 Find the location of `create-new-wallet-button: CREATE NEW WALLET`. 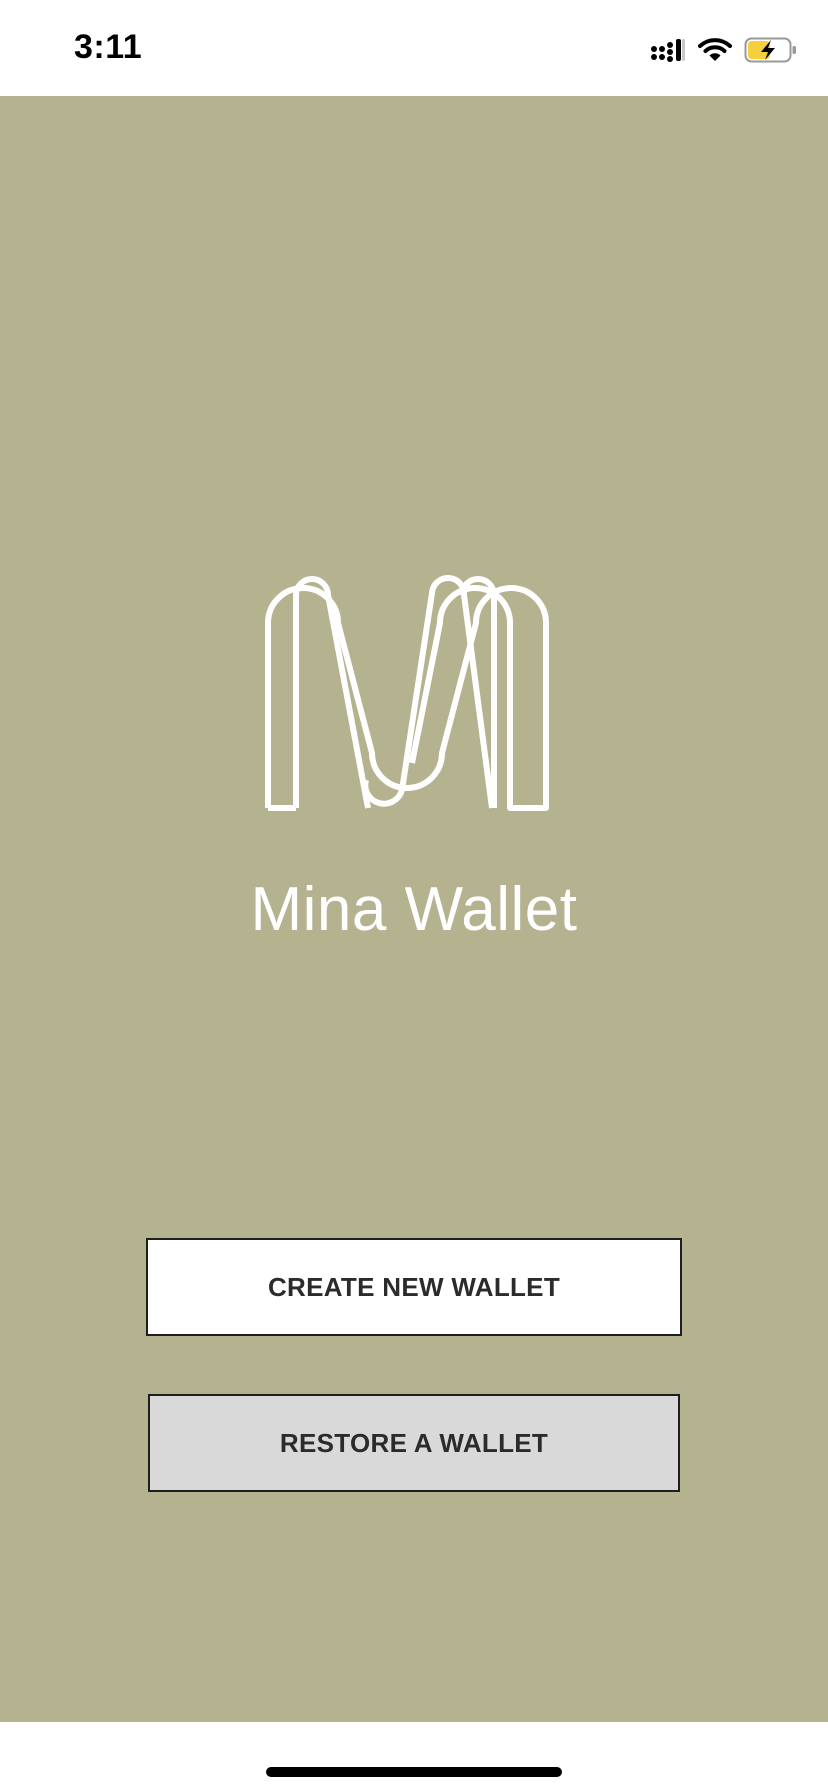

create-new-wallet-button: CREATE NEW WALLET is located at coordinates (414, 1287).